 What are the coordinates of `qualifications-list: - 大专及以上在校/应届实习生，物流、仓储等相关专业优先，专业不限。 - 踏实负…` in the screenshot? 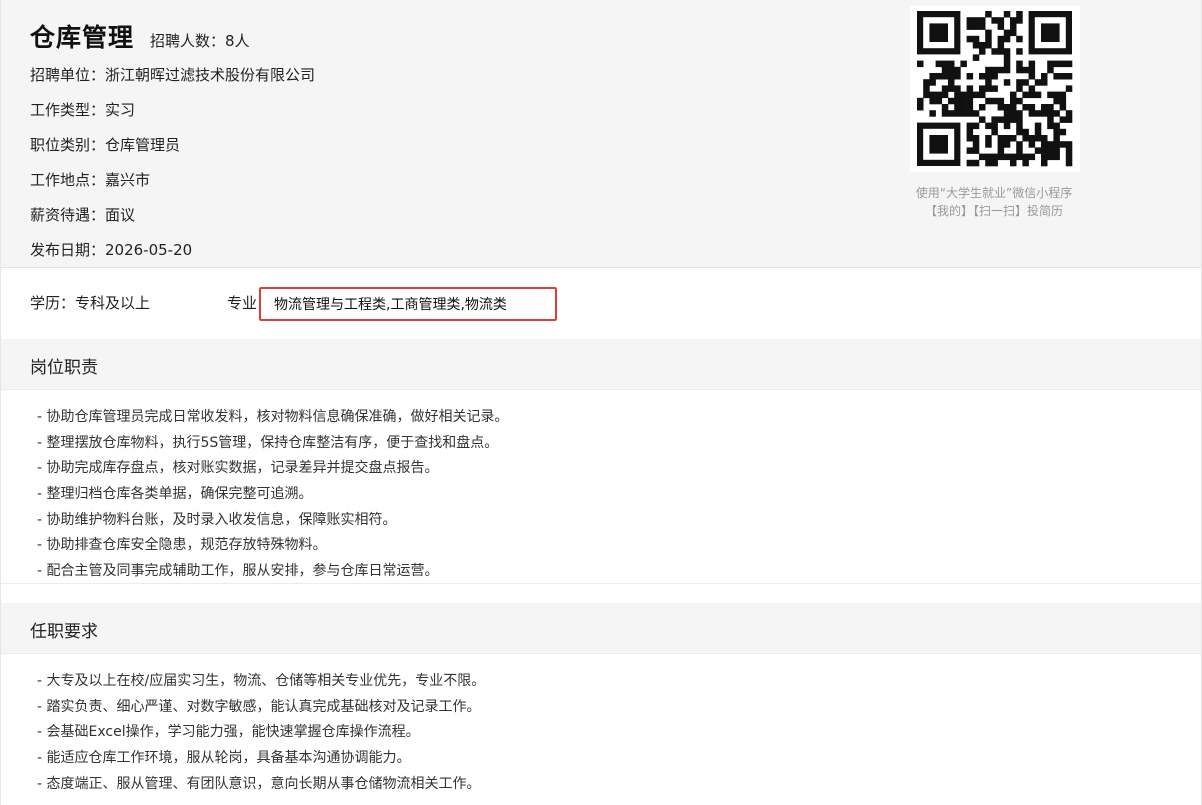 It's located at (261, 733).